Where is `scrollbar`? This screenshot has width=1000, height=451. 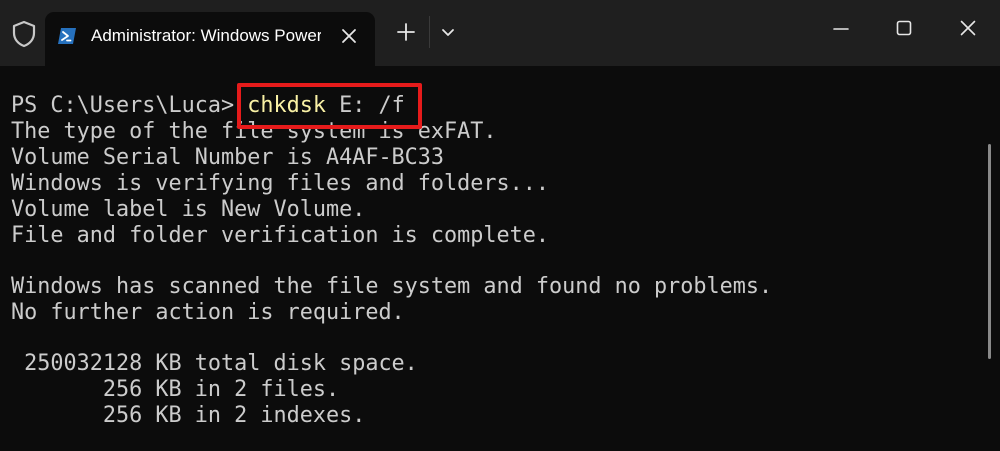 scrollbar is located at coordinates (989, 251).